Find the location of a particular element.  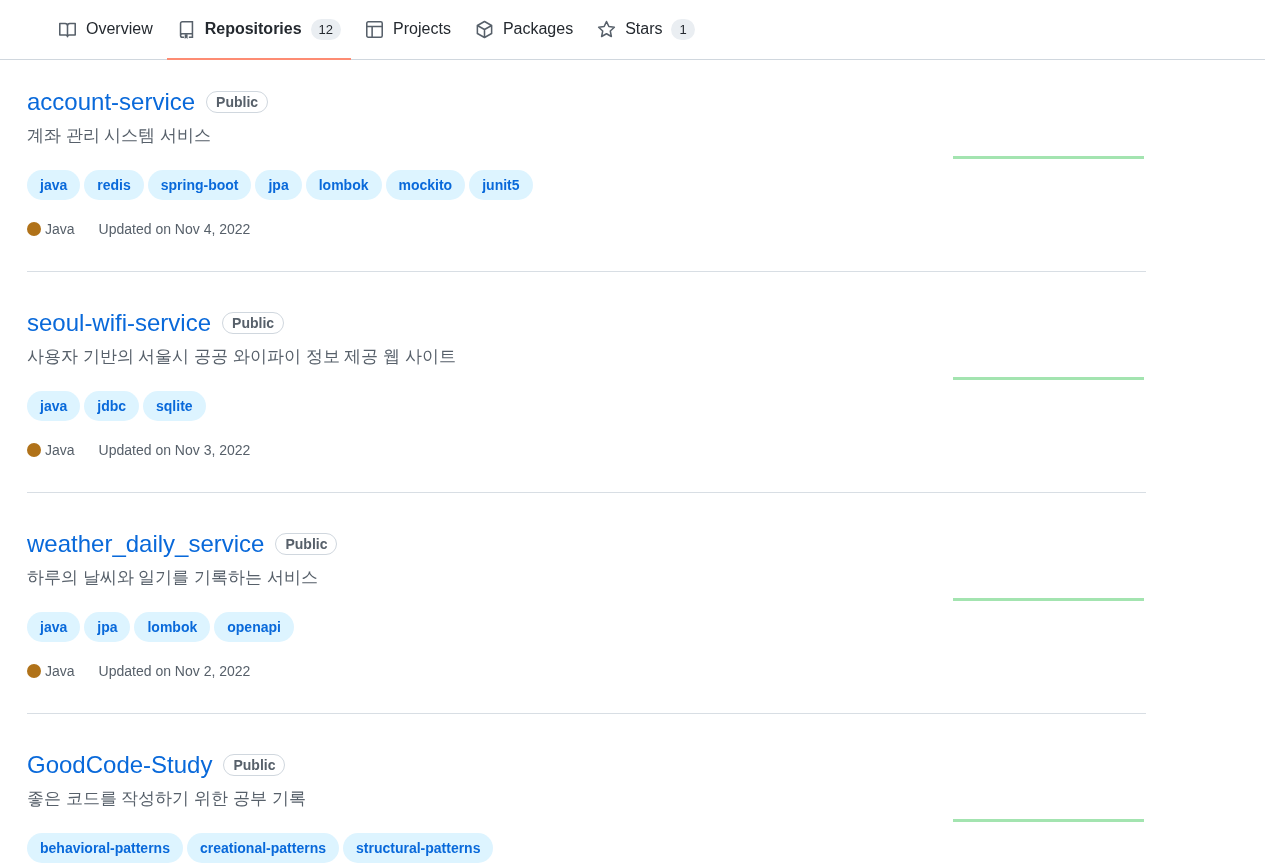

topic-tag: sqlite is located at coordinates (174, 406).